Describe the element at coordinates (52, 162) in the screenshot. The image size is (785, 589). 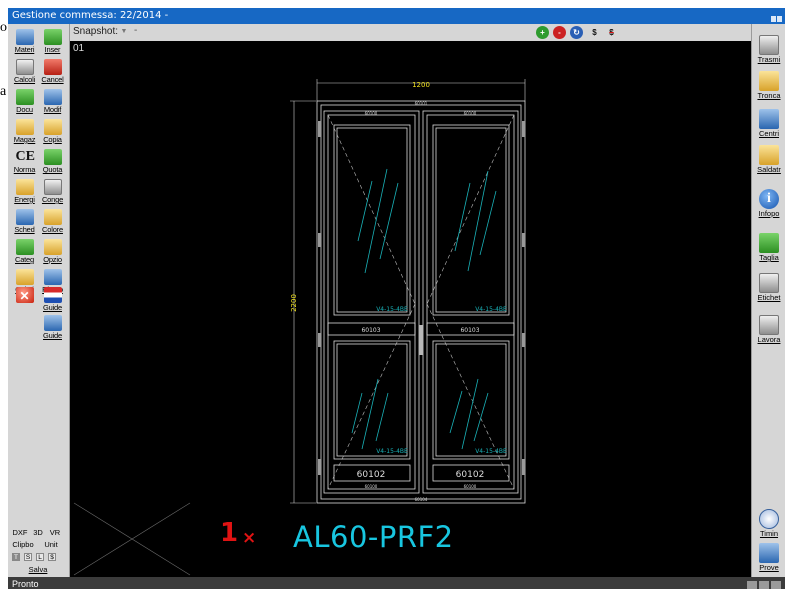
I see `quota-button: Quota` at that location.